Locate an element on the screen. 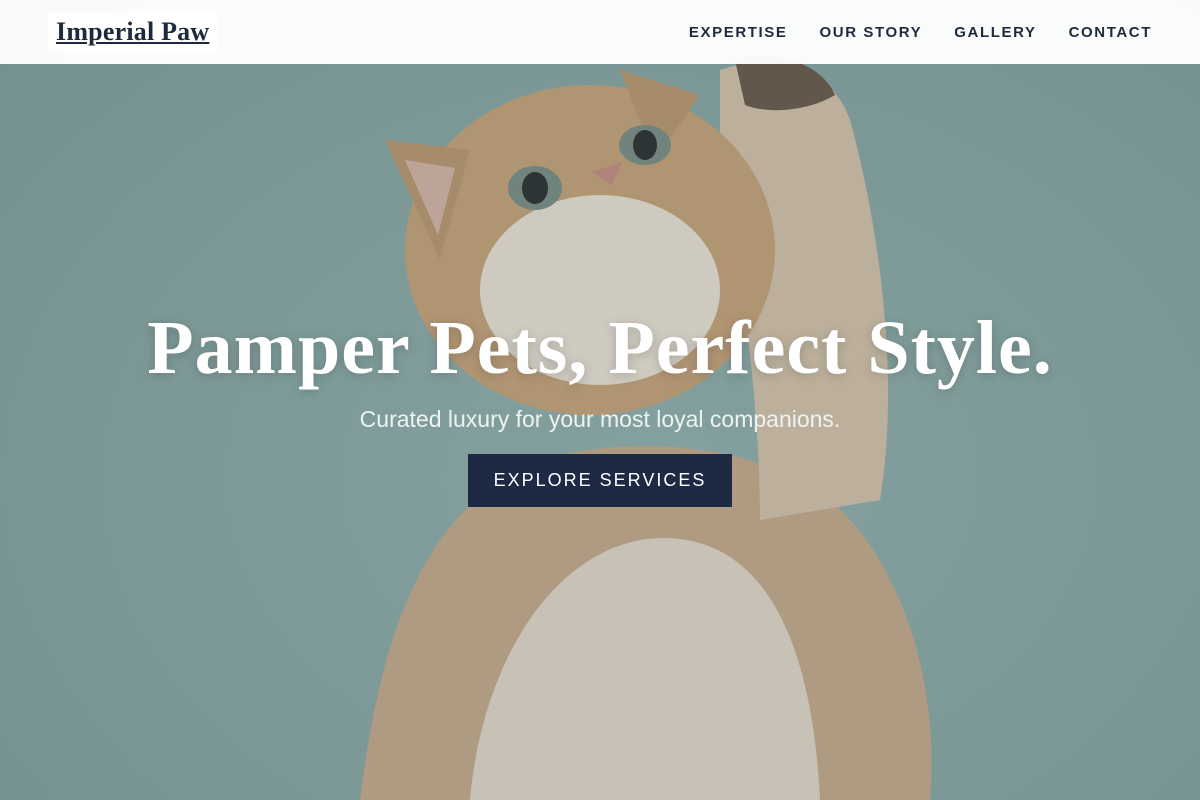 Image resolution: width=1200 pixels, height=800 pixels. nav-item-expertise: EXPERTISE is located at coordinates (738, 32).